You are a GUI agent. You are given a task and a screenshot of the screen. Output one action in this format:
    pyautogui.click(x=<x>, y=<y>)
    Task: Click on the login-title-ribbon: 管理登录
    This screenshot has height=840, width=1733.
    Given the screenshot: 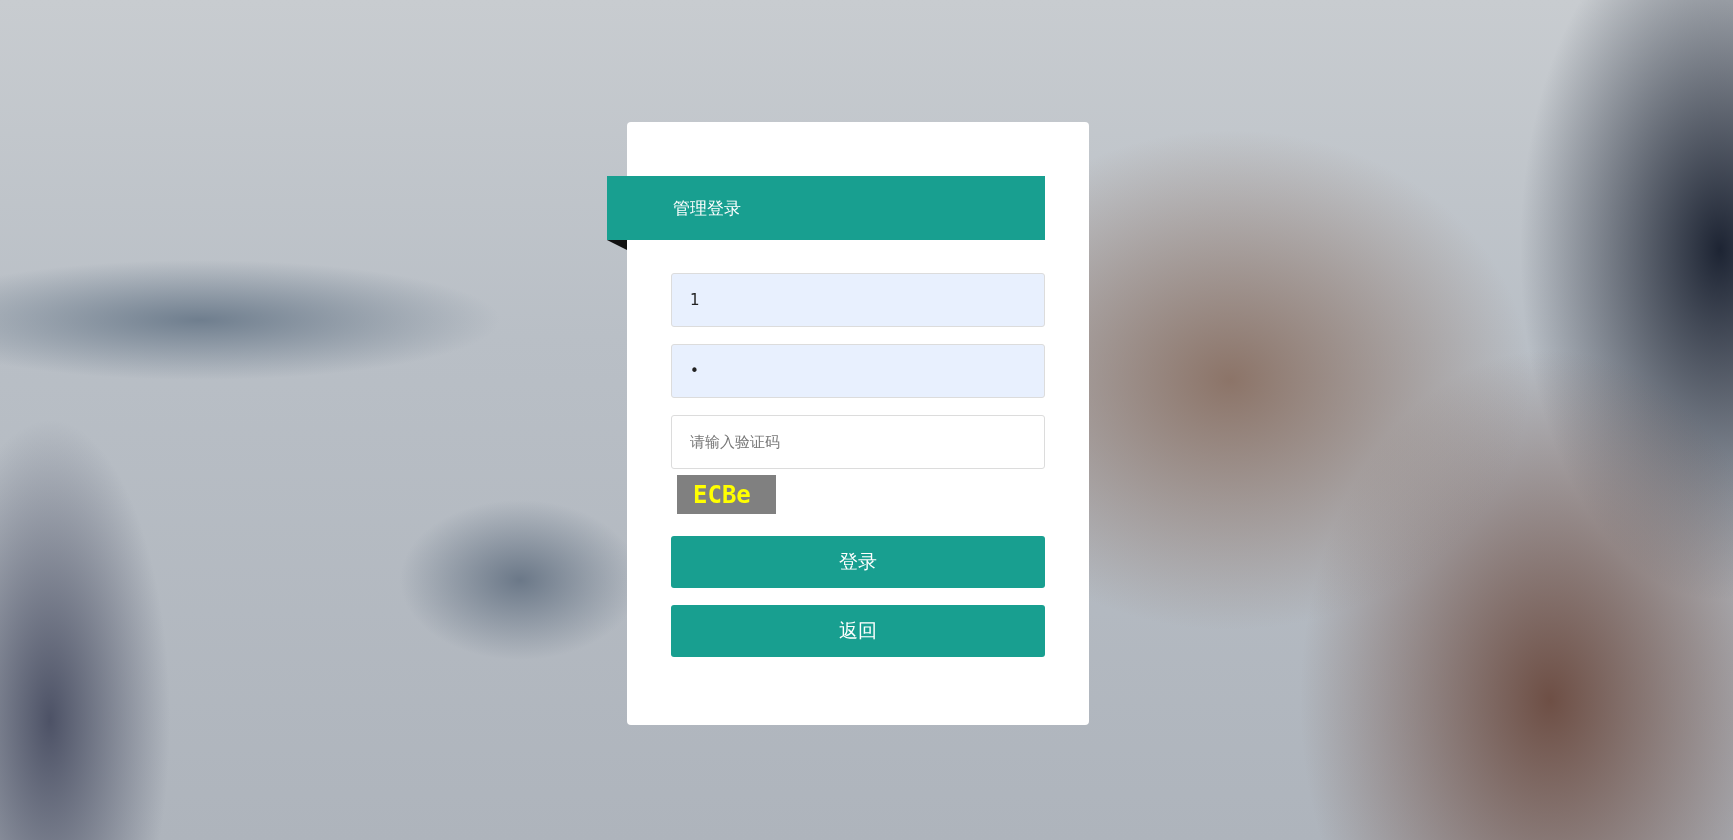 What is the action you would take?
    pyautogui.click(x=826, y=208)
    